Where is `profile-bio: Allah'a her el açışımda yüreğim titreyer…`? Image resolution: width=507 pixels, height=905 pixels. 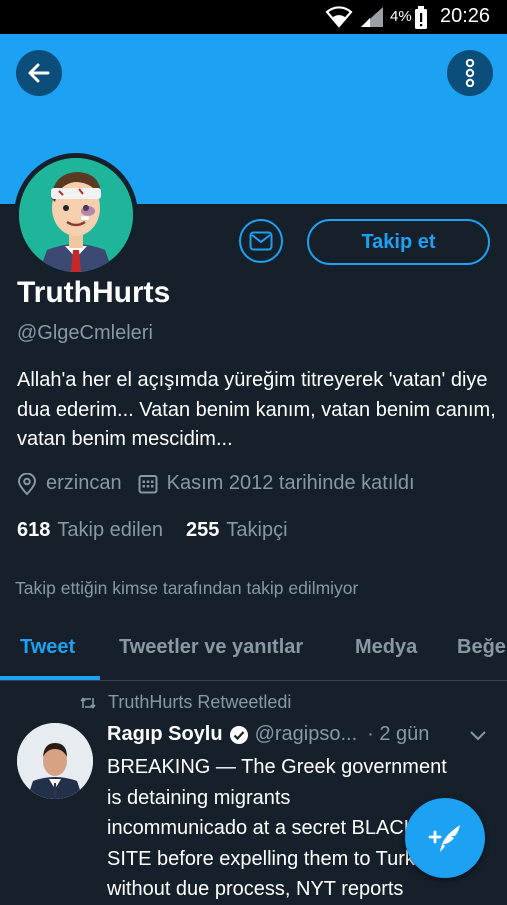 profile-bio: Allah'a her el açışımda yüreğim titreyer… is located at coordinates (256, 409).